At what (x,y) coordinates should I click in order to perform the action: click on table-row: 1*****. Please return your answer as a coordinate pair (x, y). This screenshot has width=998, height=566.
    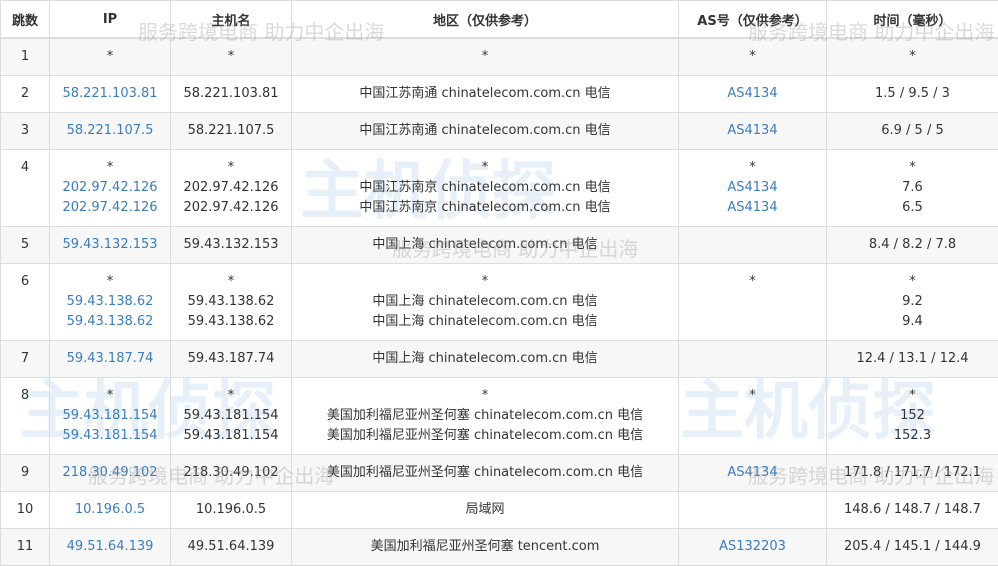
    Looking at the image, I should click on (499, 57).